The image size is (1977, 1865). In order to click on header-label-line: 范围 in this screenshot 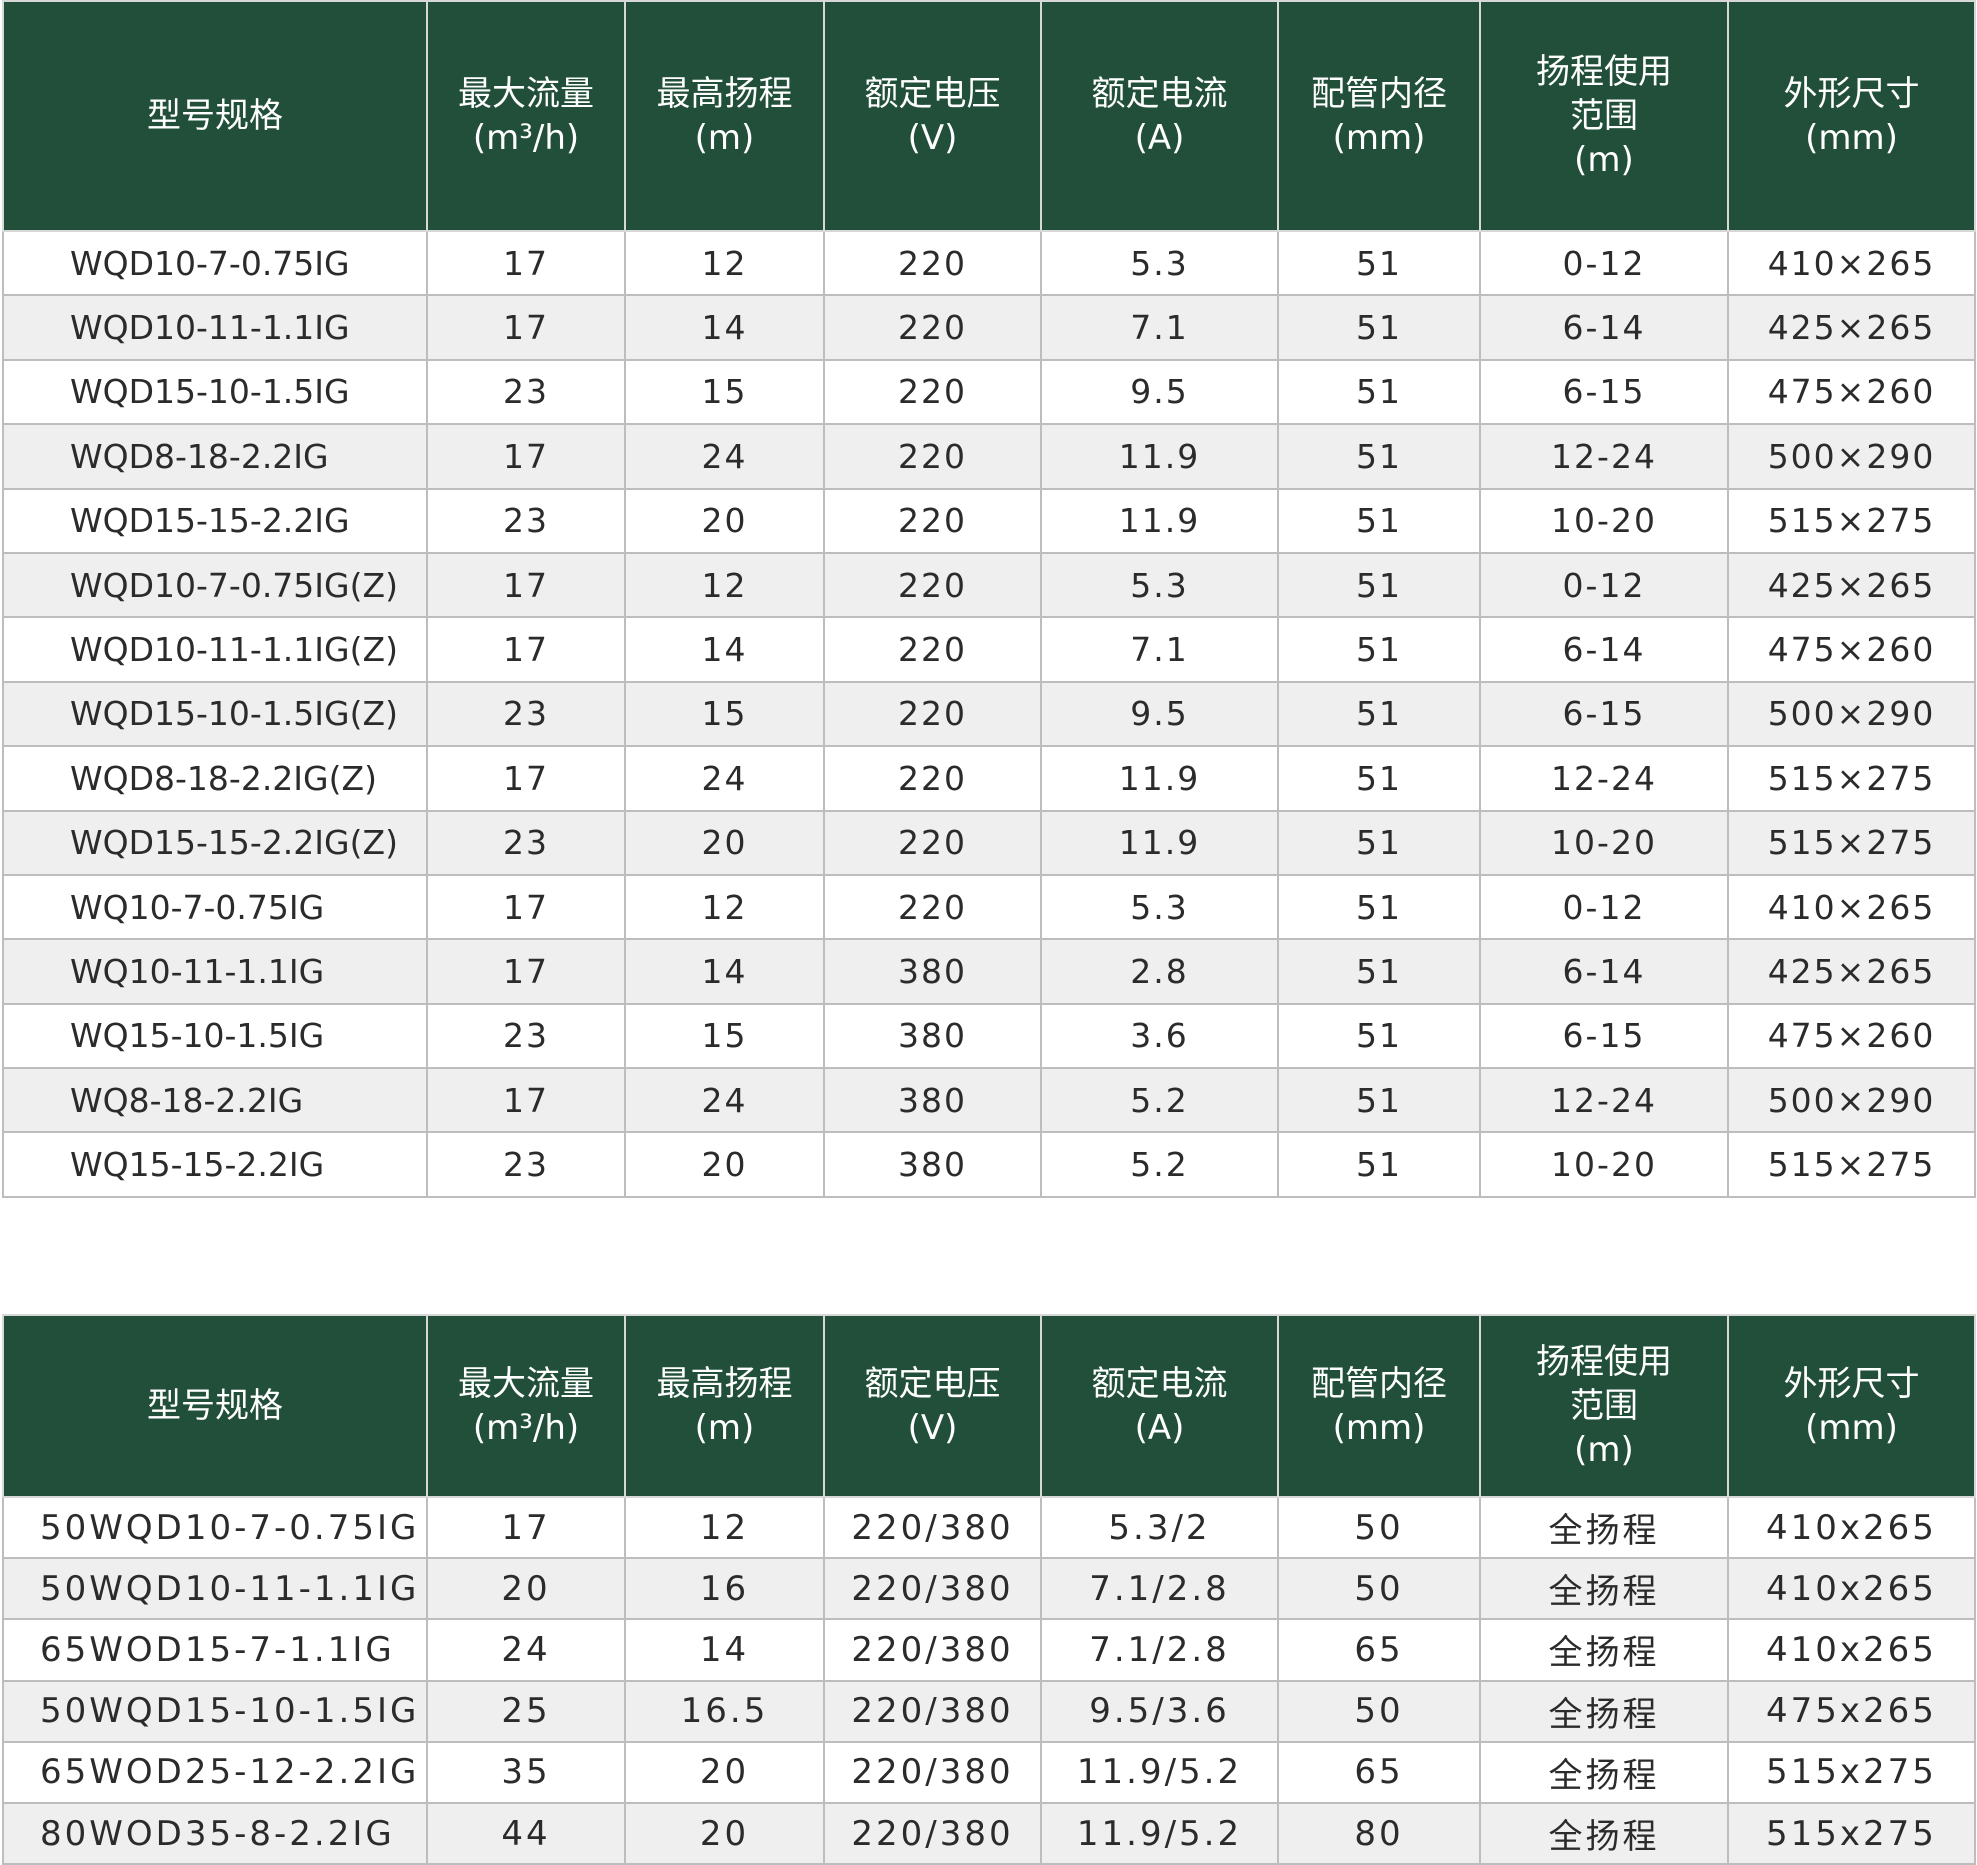, I will do `click(1604, 1406)`.